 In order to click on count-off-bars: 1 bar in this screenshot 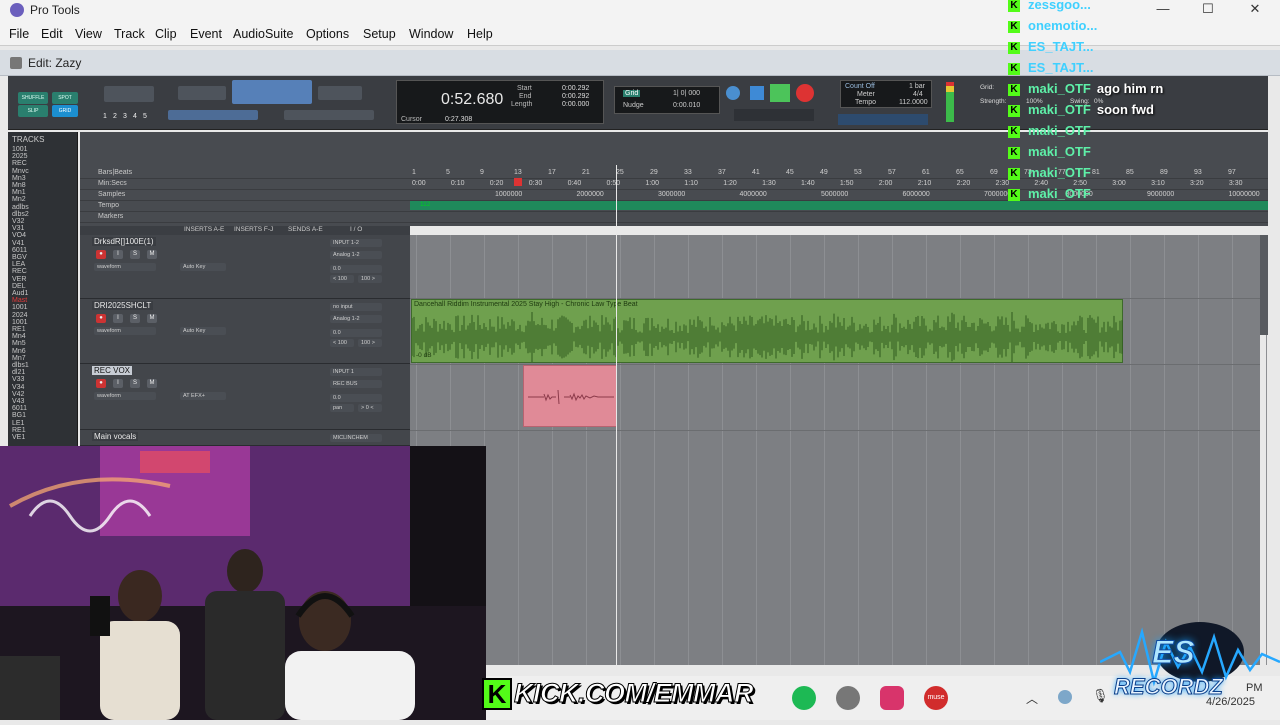, I will do `click(917, 86)`.